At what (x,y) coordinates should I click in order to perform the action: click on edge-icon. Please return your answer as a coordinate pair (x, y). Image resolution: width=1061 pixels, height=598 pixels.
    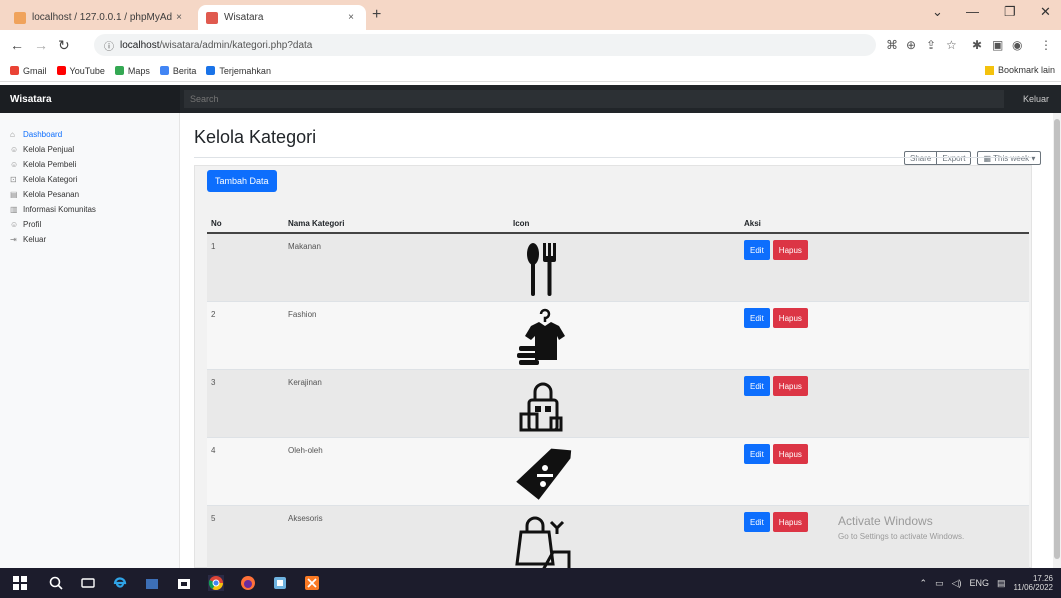
    Looking at the image, I should click on (120, 583).